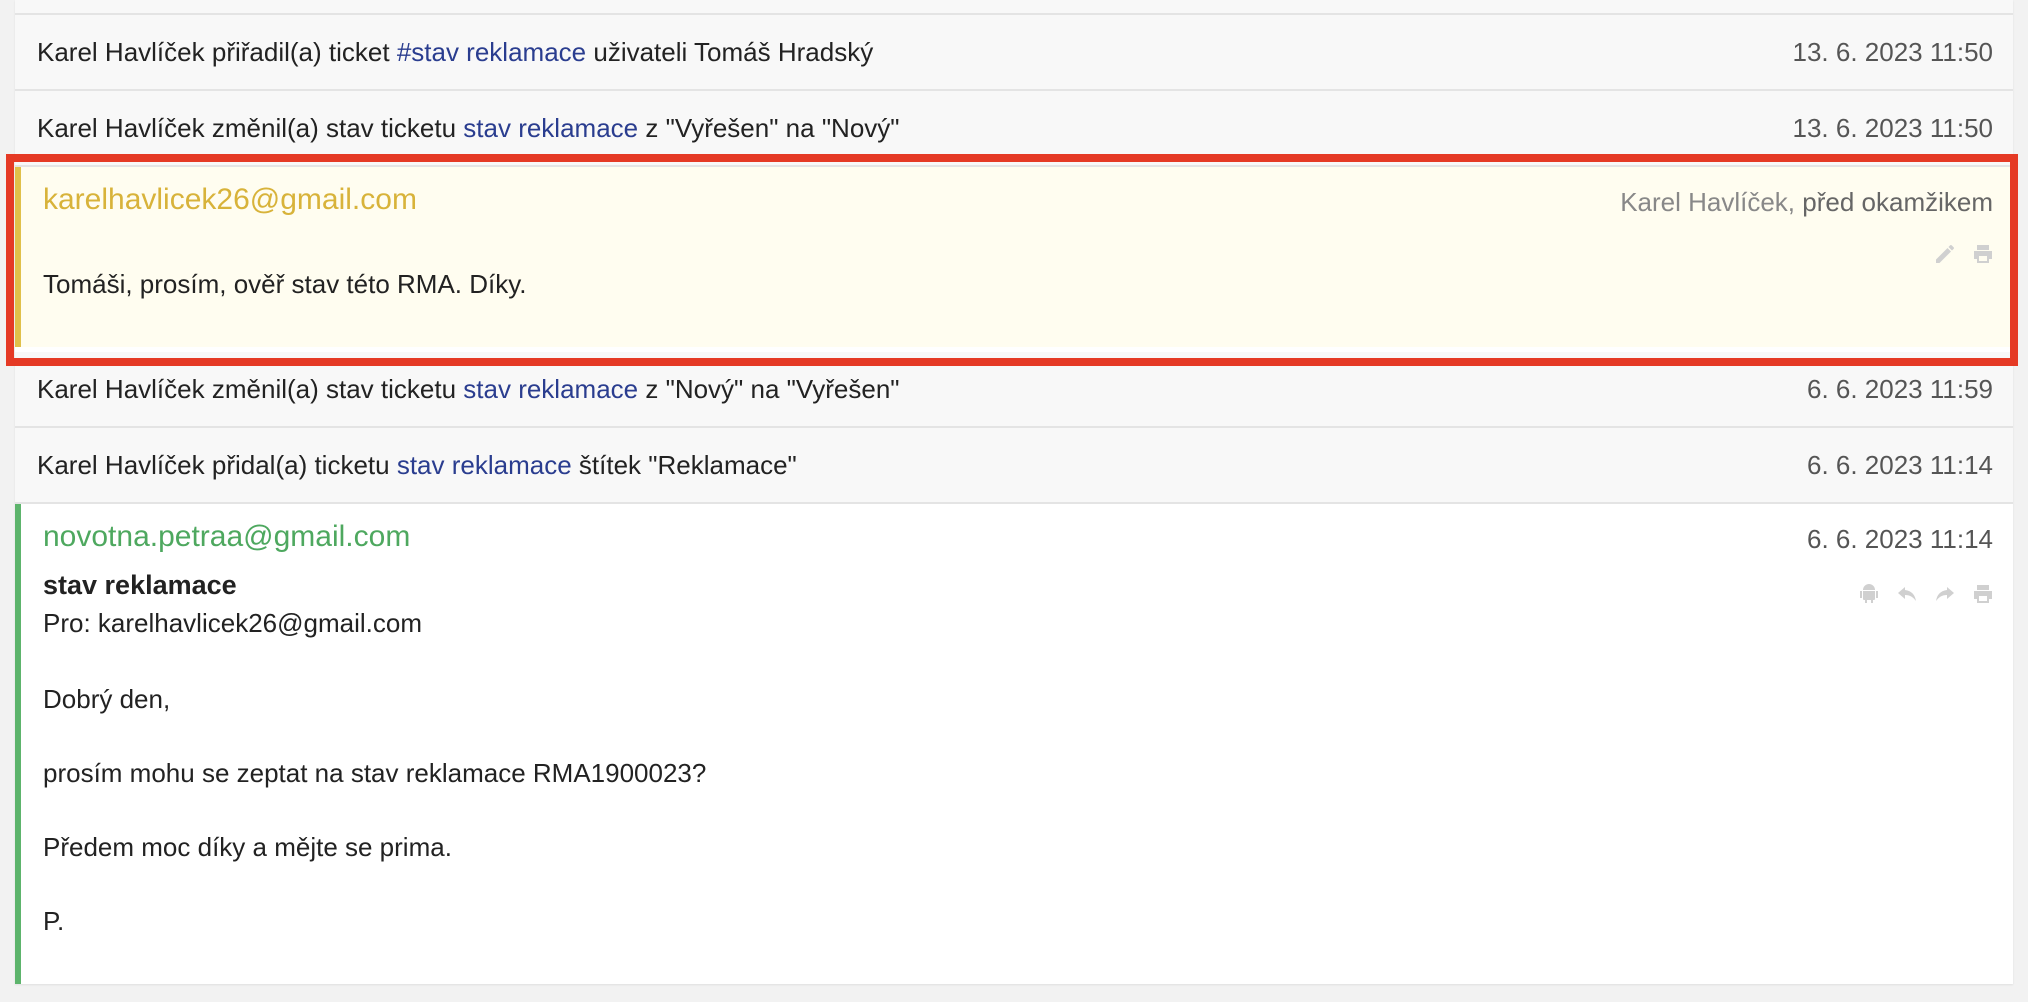 This screenshot has width=2028, height=1002. I want to click on email-timestamp: 6. 6. 2023 11:14, so click(1899, 539).